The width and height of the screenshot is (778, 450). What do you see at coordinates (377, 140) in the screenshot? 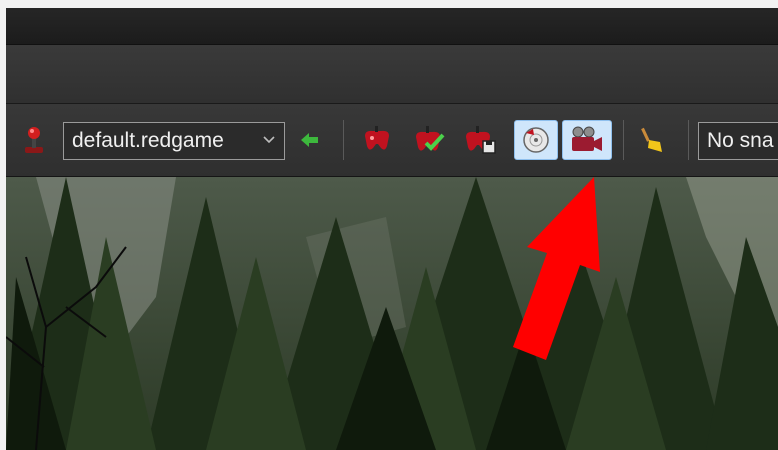
I see `red-gamepad-icon` at bounding box center [377, 140].